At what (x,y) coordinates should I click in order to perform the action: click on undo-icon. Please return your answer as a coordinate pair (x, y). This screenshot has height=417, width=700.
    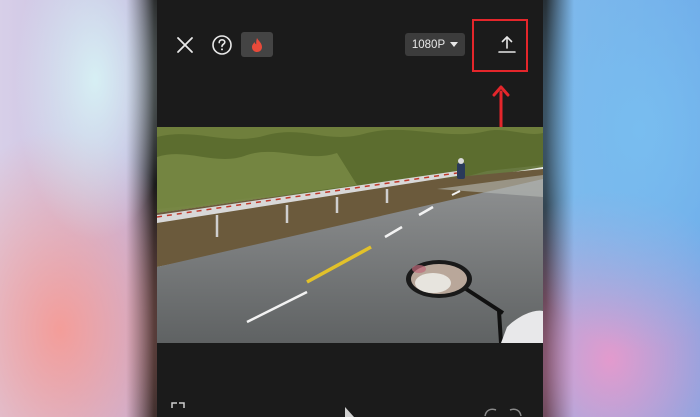
    Looking at the image, I should click on (490, 411).